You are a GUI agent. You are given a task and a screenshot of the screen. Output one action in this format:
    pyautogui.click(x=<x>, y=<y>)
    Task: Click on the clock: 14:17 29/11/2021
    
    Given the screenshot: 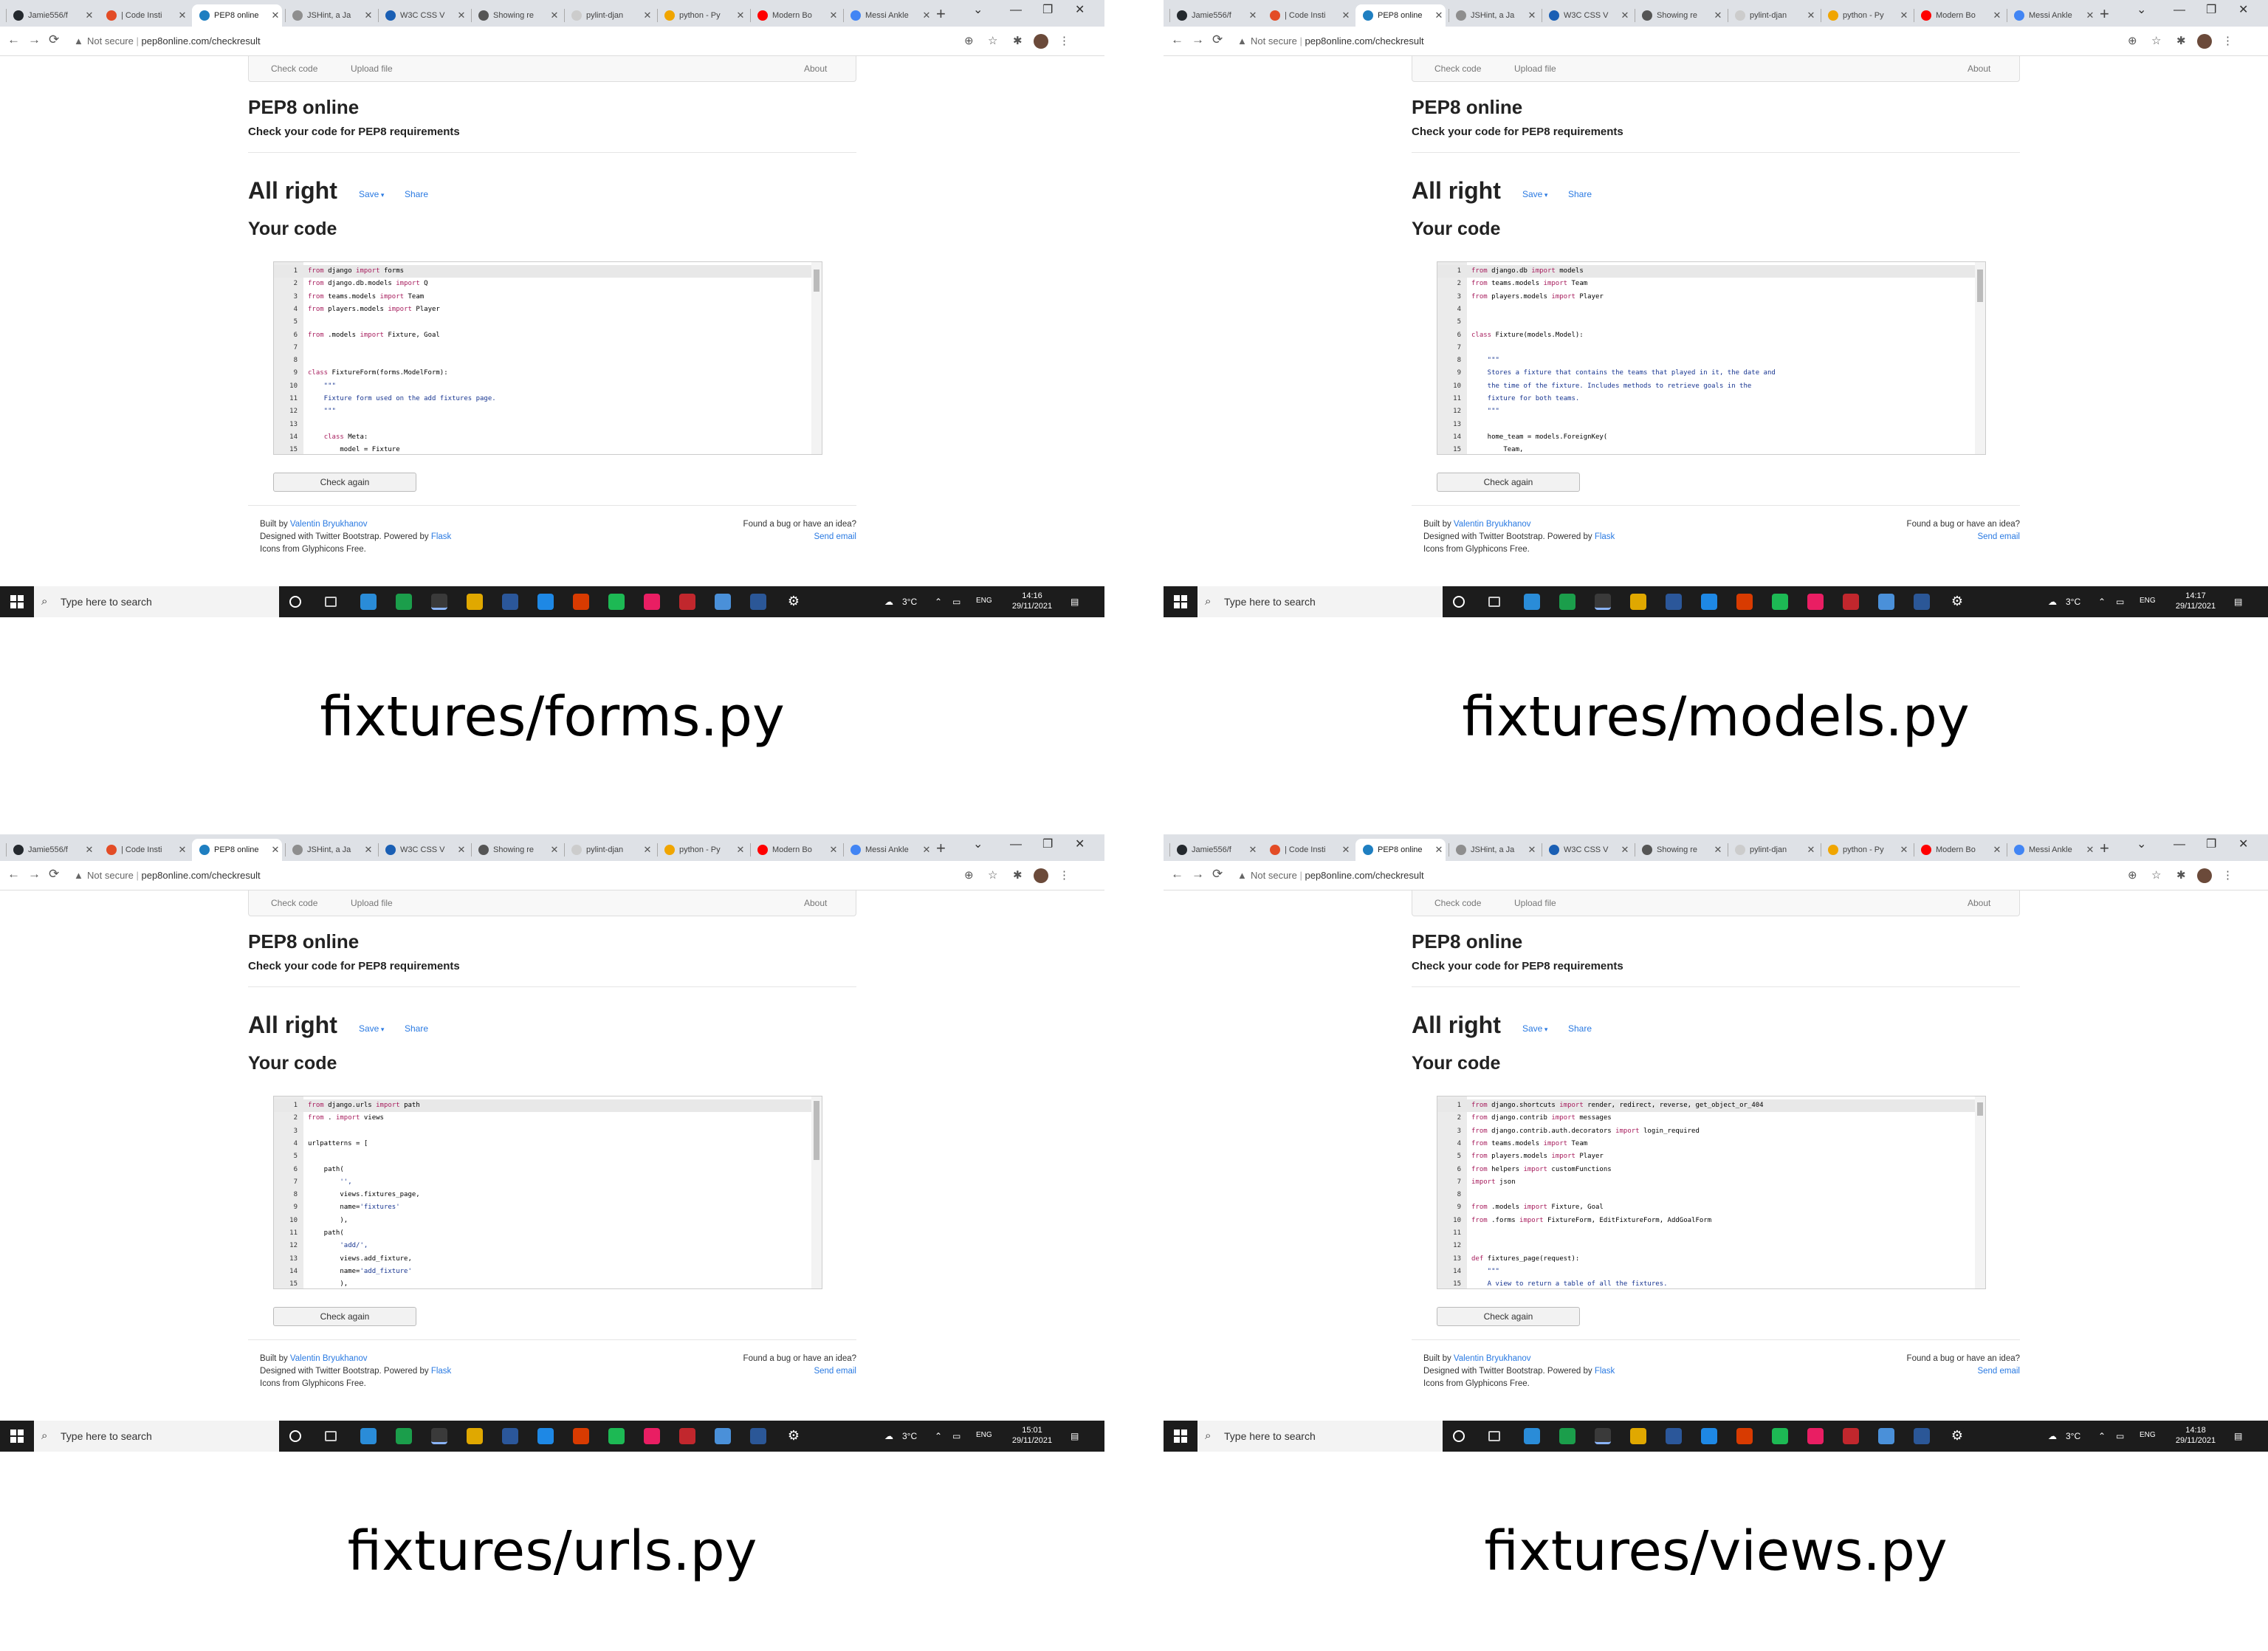 What is the action you would take?
    pyautogui.click(x=2196, y=601)
    